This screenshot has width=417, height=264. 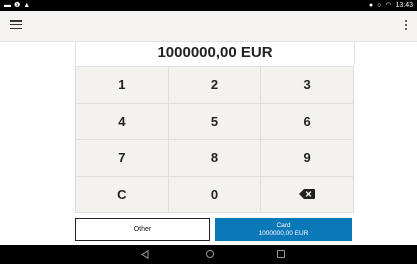 I want to click on backspace-icon, so click(x=307, y=194).